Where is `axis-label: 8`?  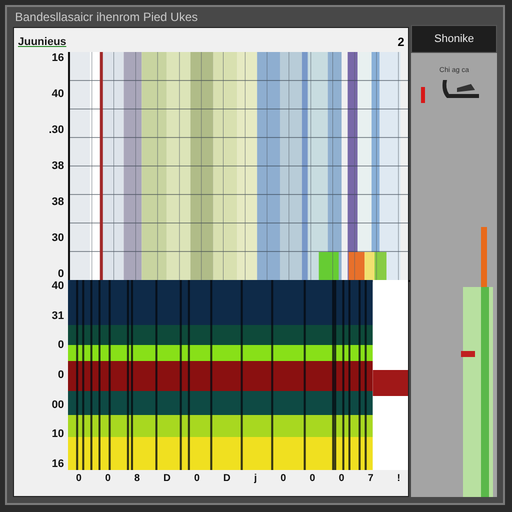 axis-label: 8 is located at coordinates (137, 479).